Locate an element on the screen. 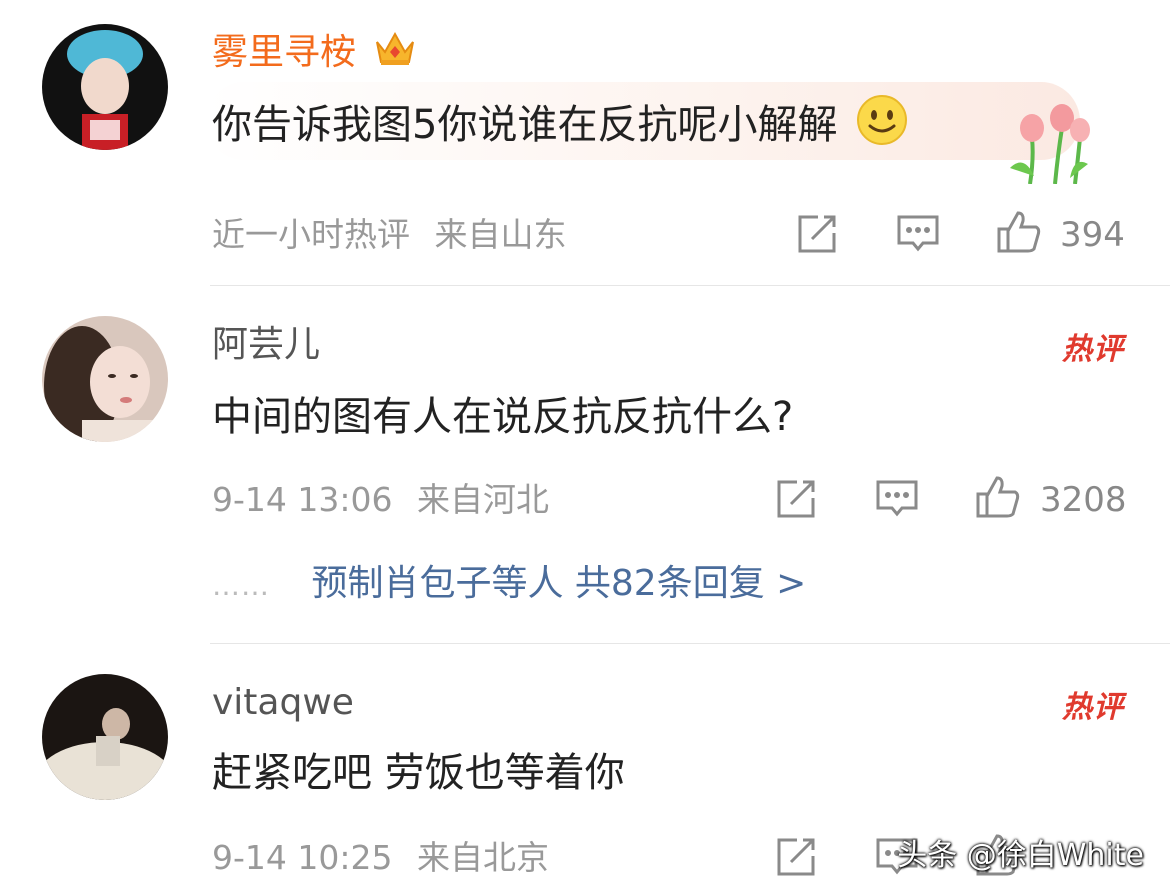 Image resolution: width=1170 pixels, height=892 pixels. comment-meta: 9-14 10:25 来自北京 is located at coordinates (380, 857).